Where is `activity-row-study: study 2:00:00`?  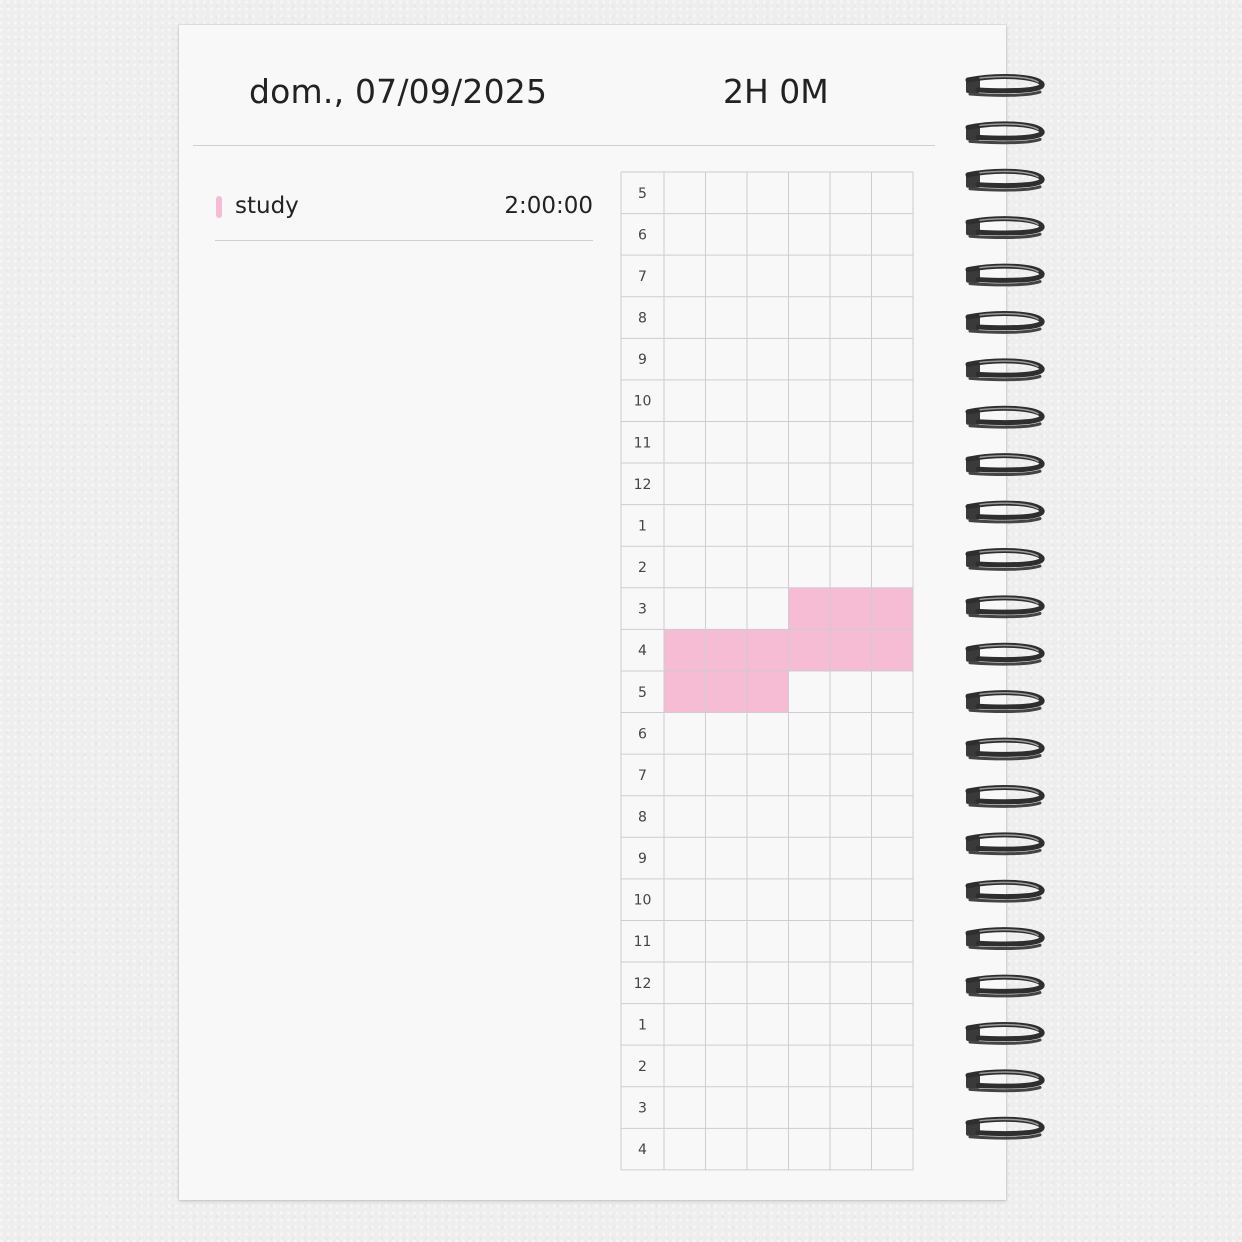 activity-row-study: study 2:00:00 is located at coordinates (404, 215).